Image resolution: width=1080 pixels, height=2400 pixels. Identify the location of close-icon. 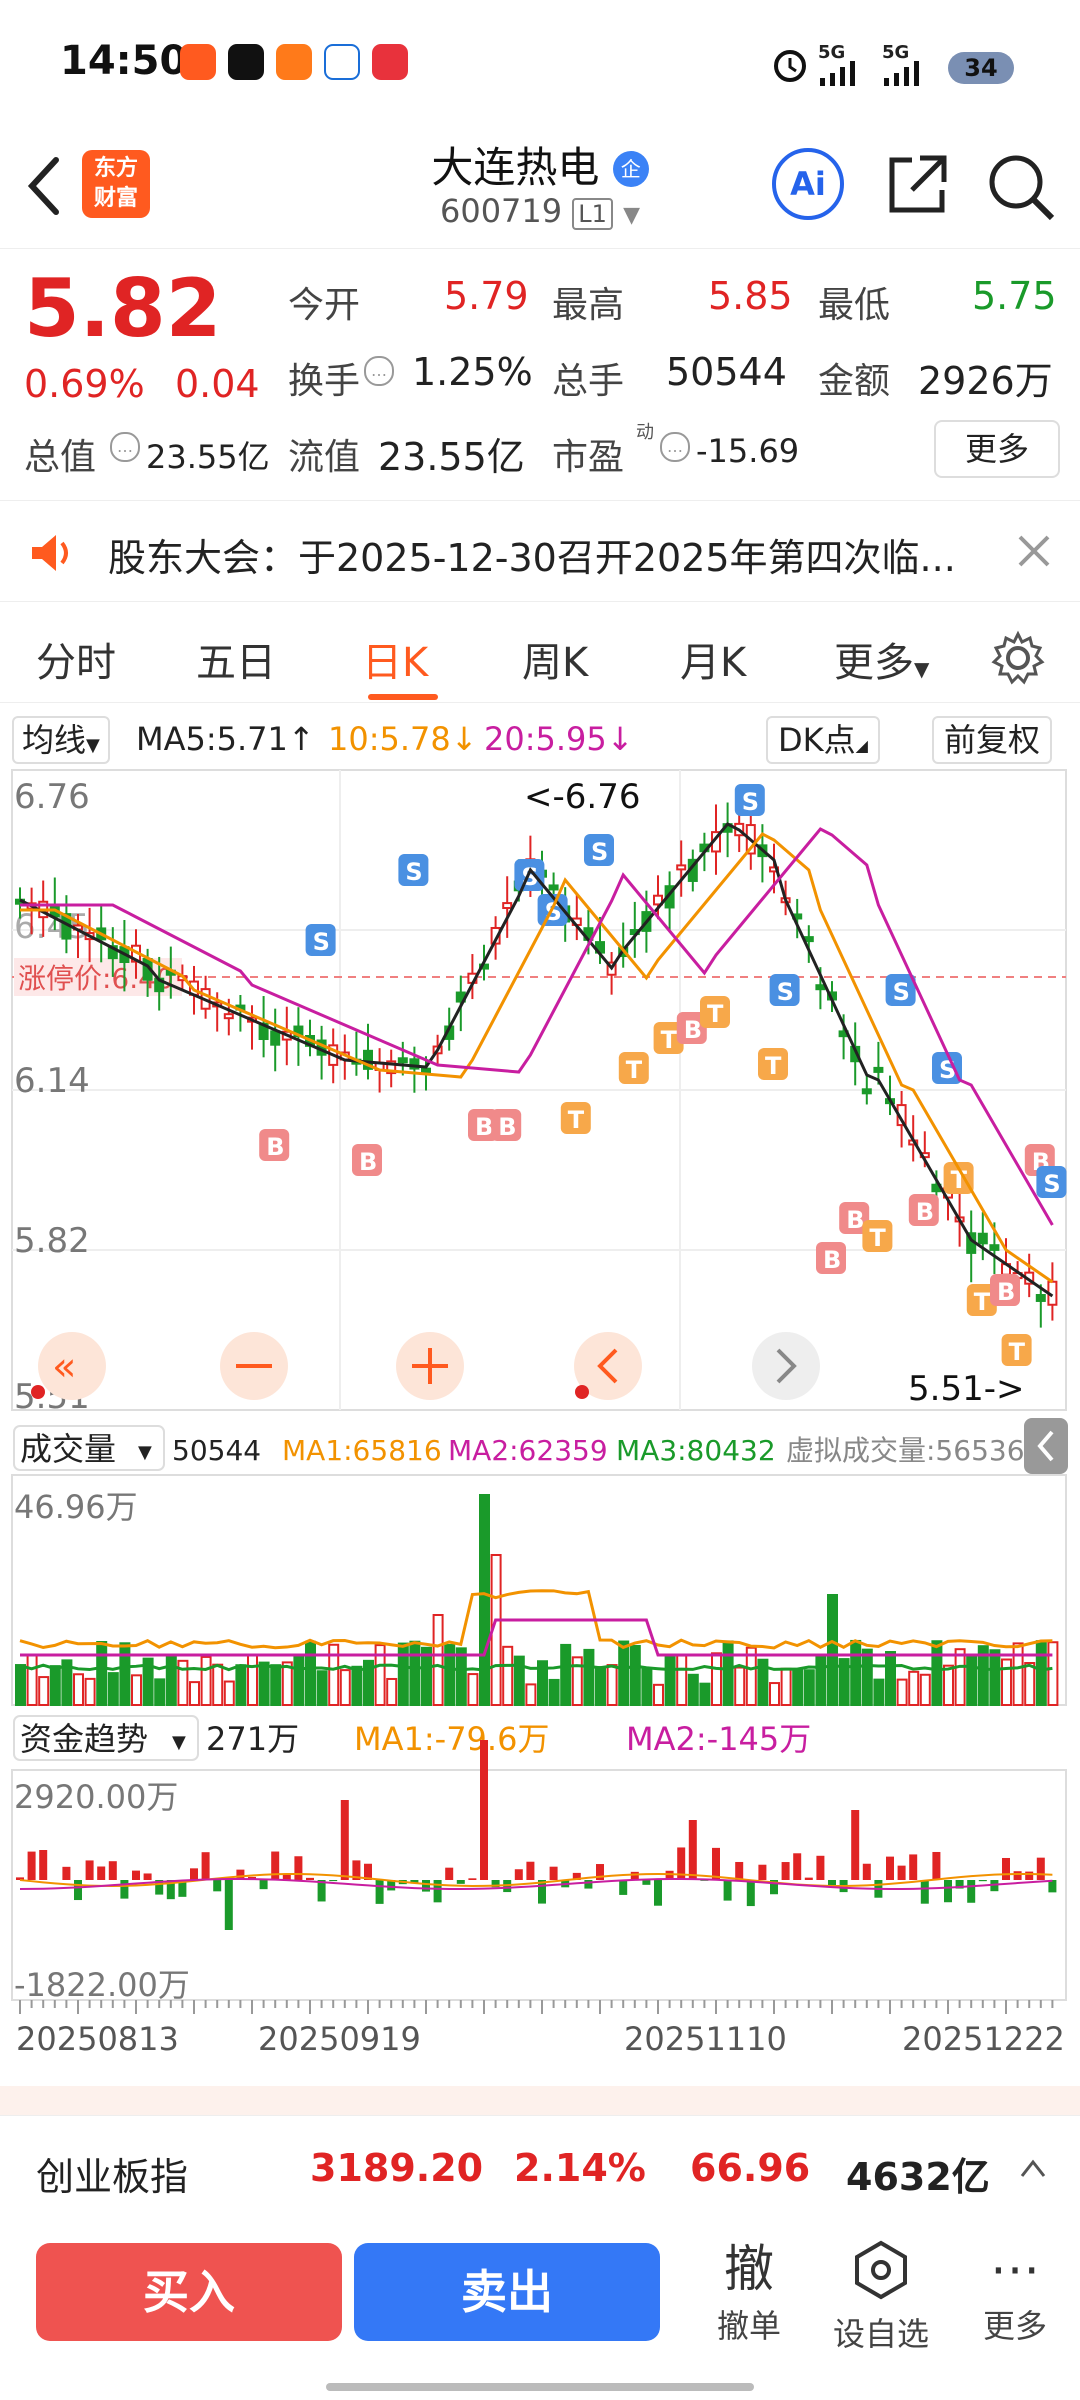
(1034, 551).